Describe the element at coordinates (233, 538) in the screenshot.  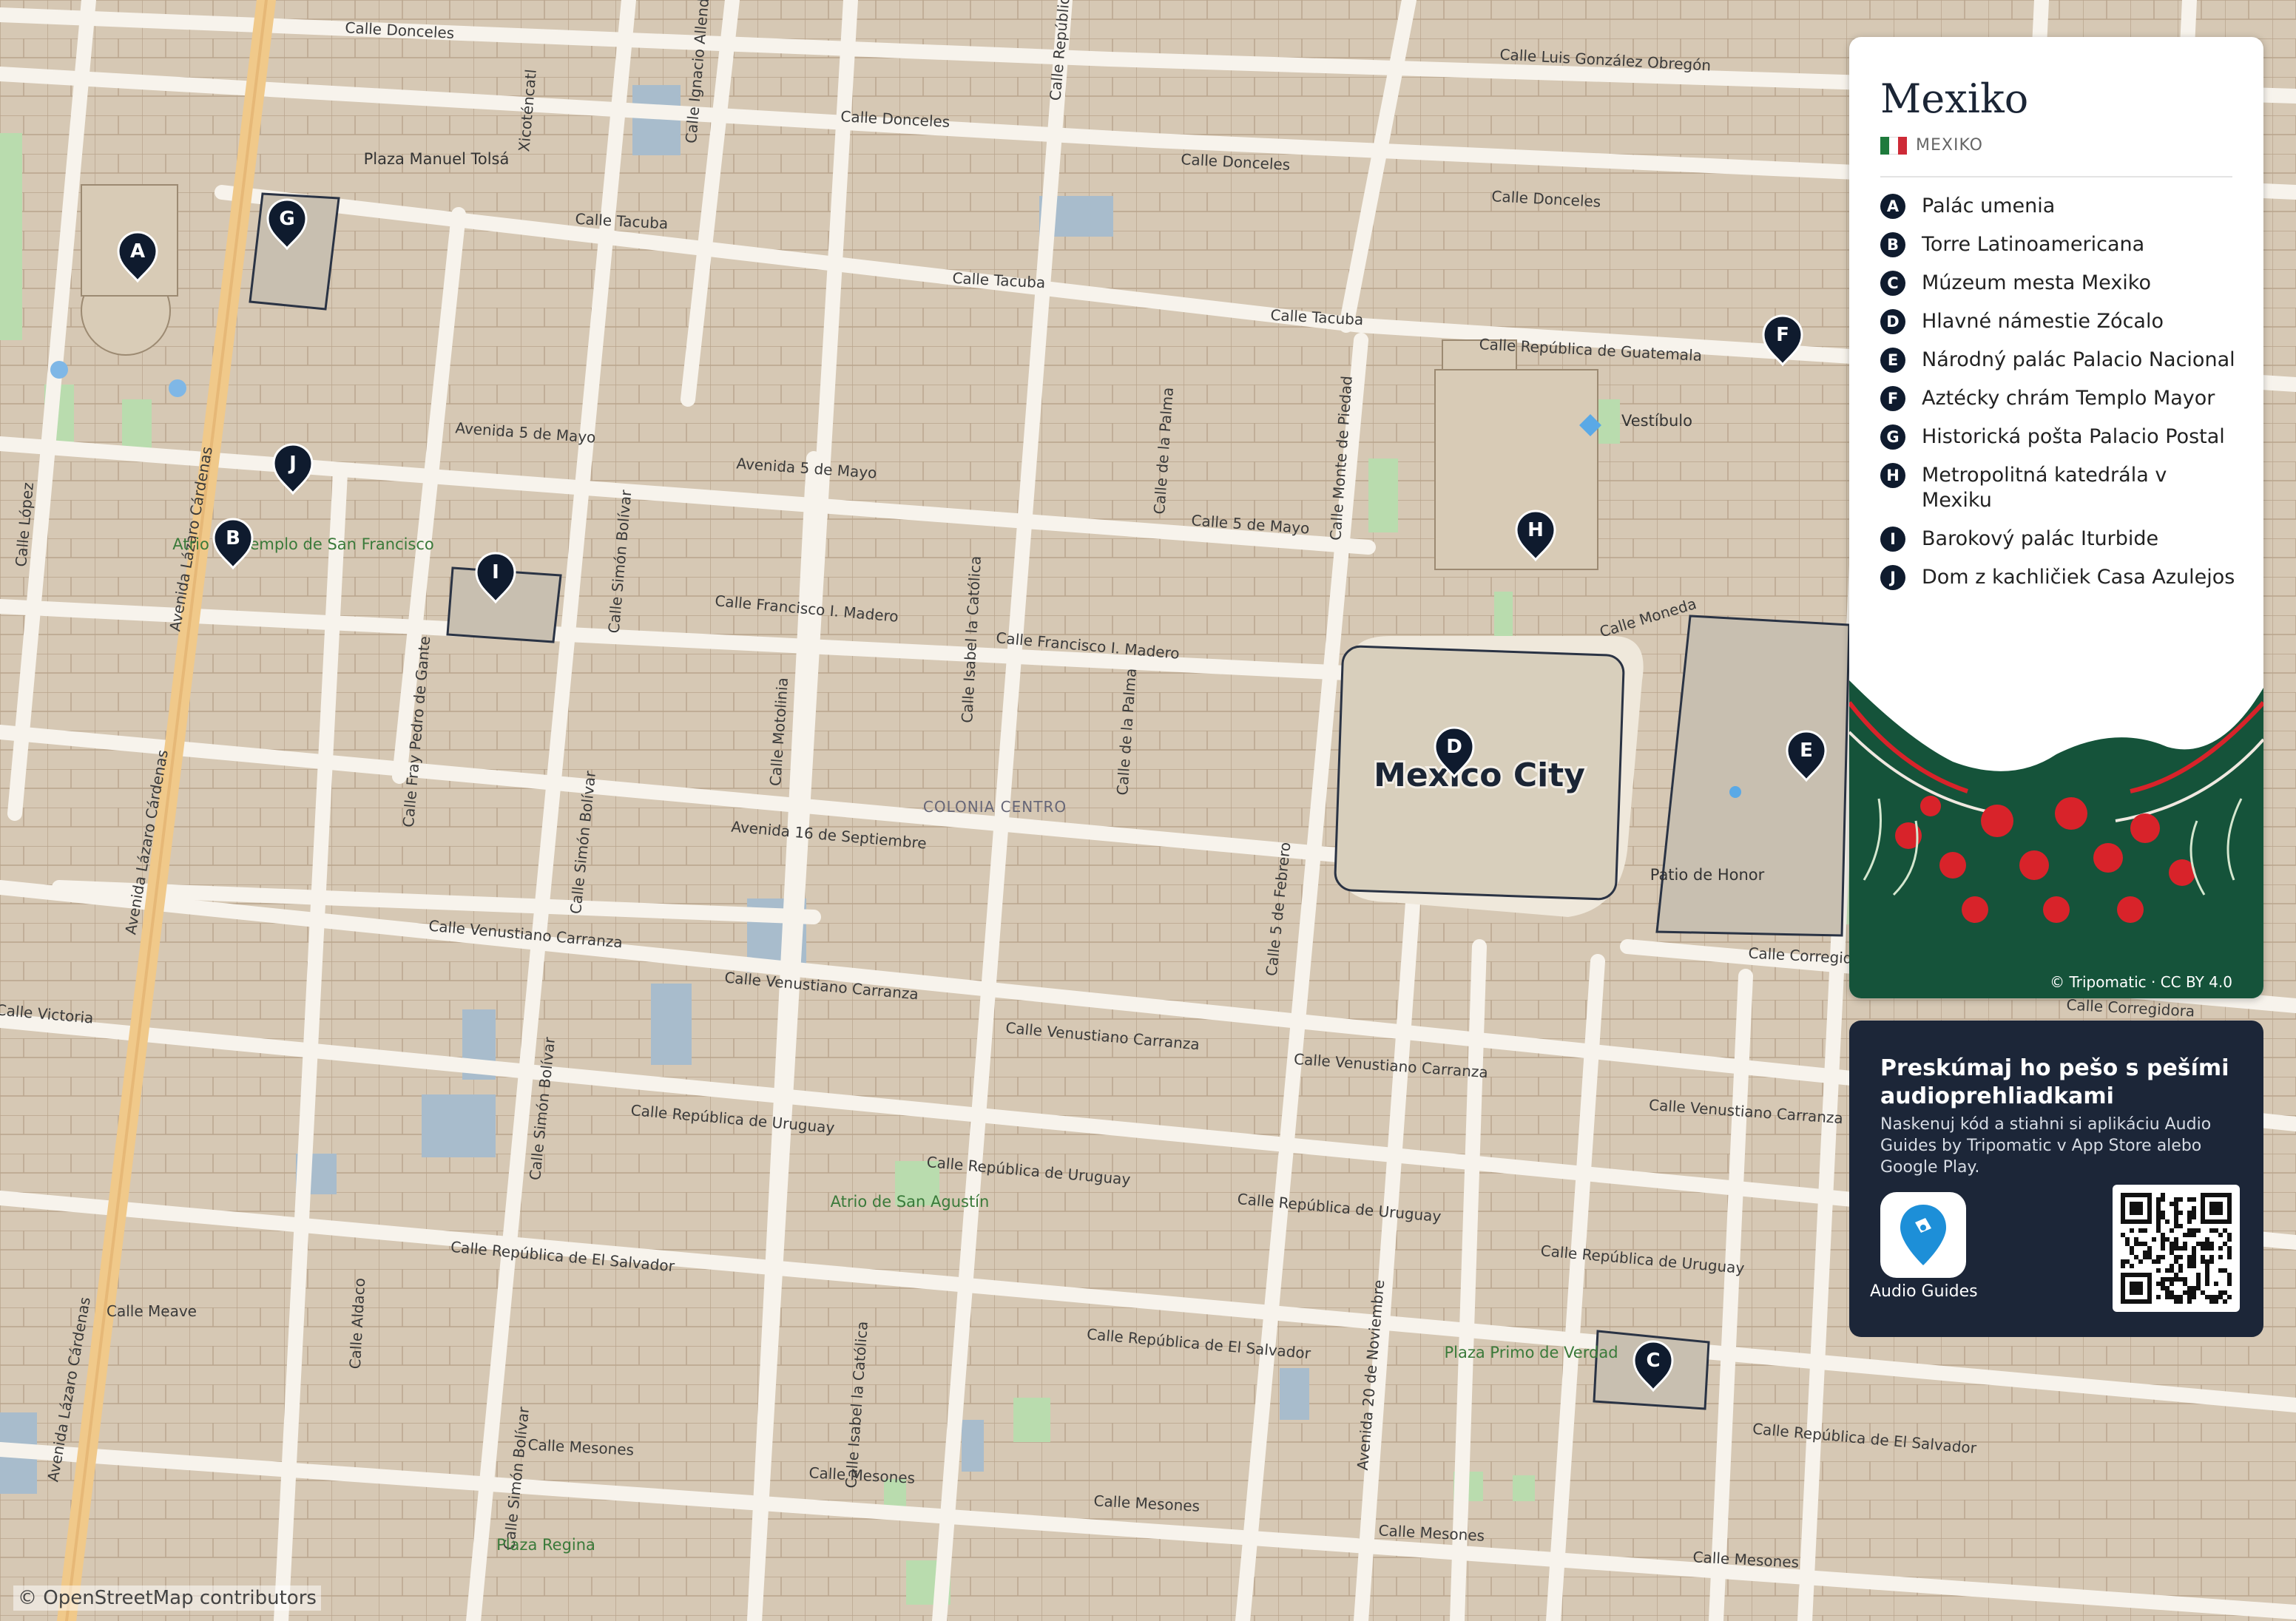
I see `map-pin-letter: B` at that location.